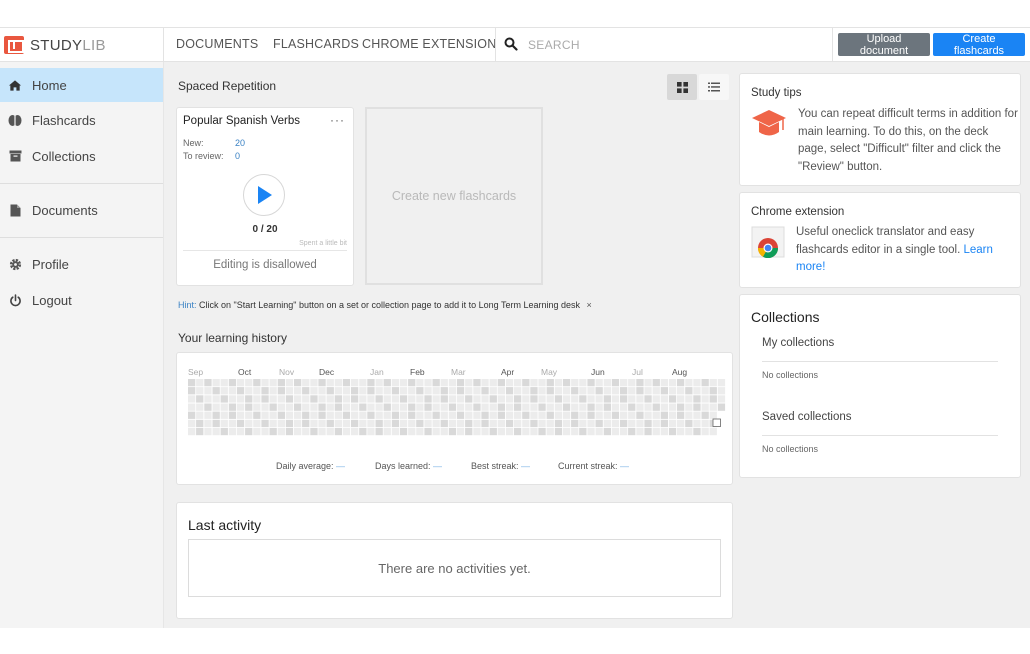 The image size is (1030, 654). Describe the element at coordinates (316, 44) in the screenshot. I see `nav-flashcards-link: FLASHCARDS` at that location.